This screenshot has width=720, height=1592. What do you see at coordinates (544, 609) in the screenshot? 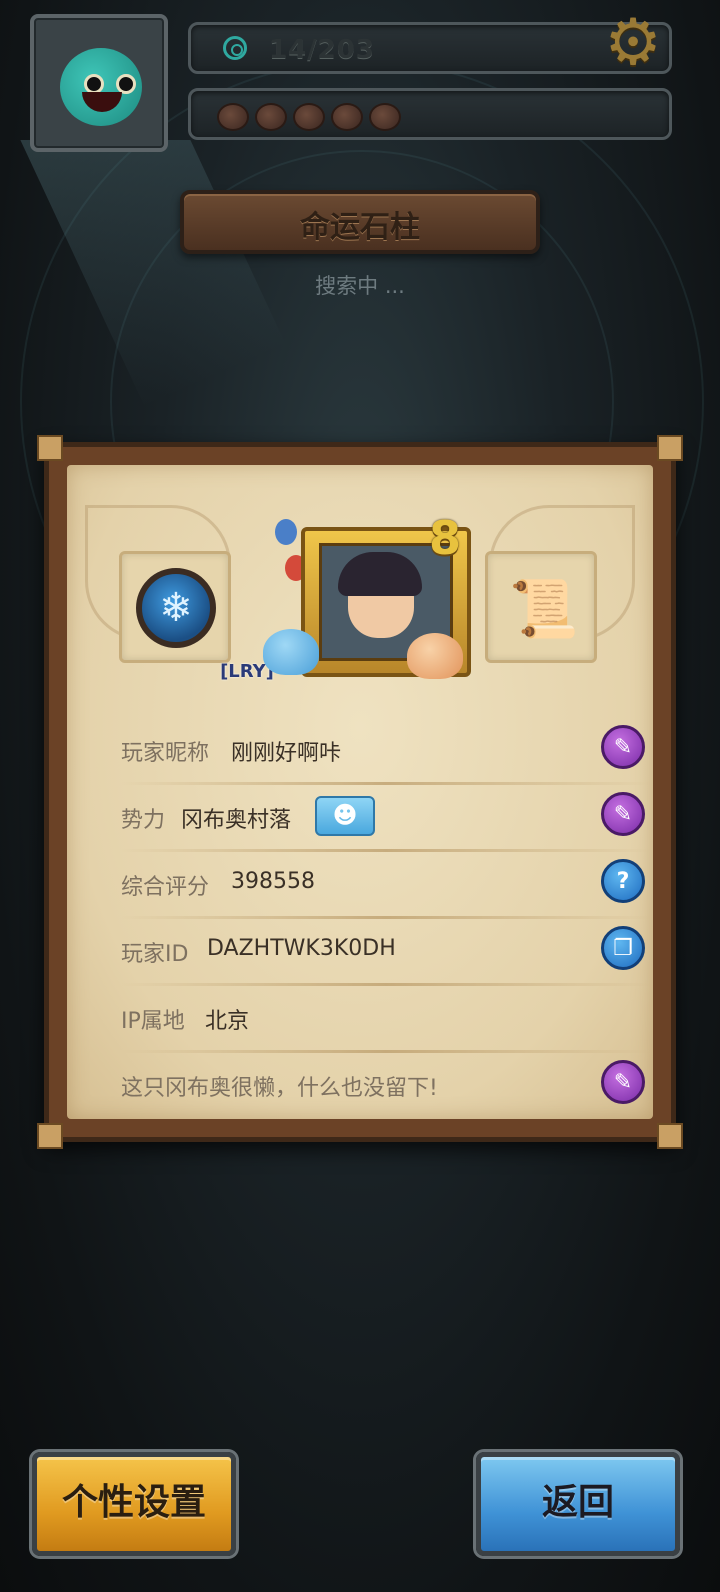
I see `scroll-icon: 📜` at bounding box center [544, 609].